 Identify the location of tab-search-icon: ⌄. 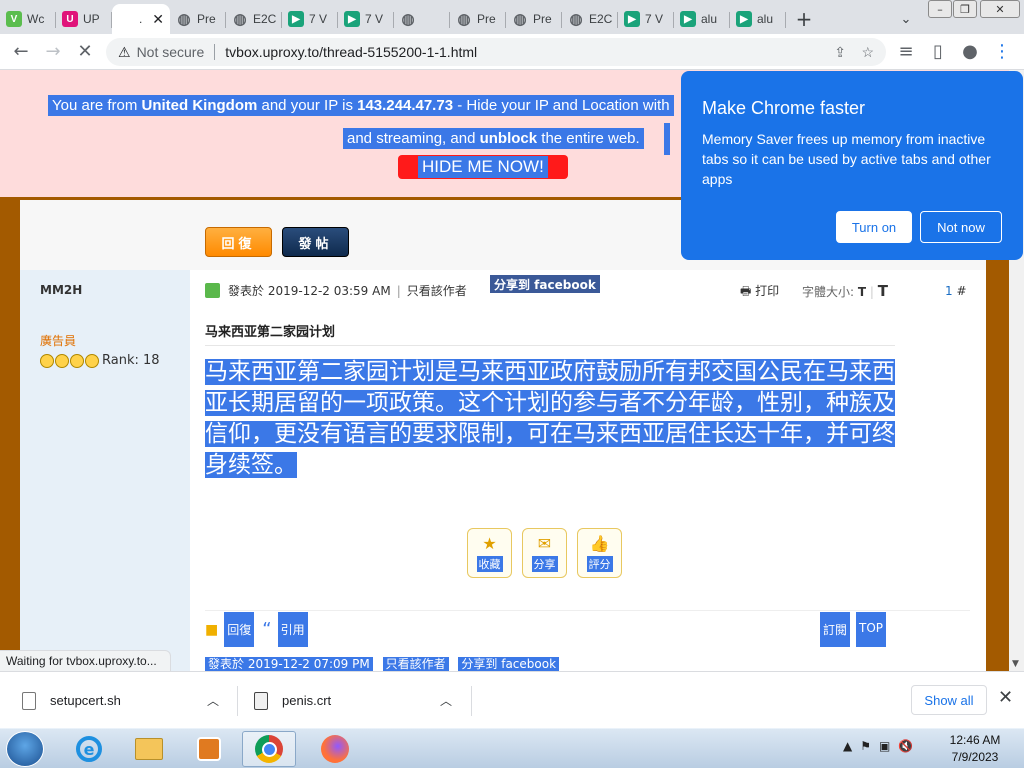
(906, 19).